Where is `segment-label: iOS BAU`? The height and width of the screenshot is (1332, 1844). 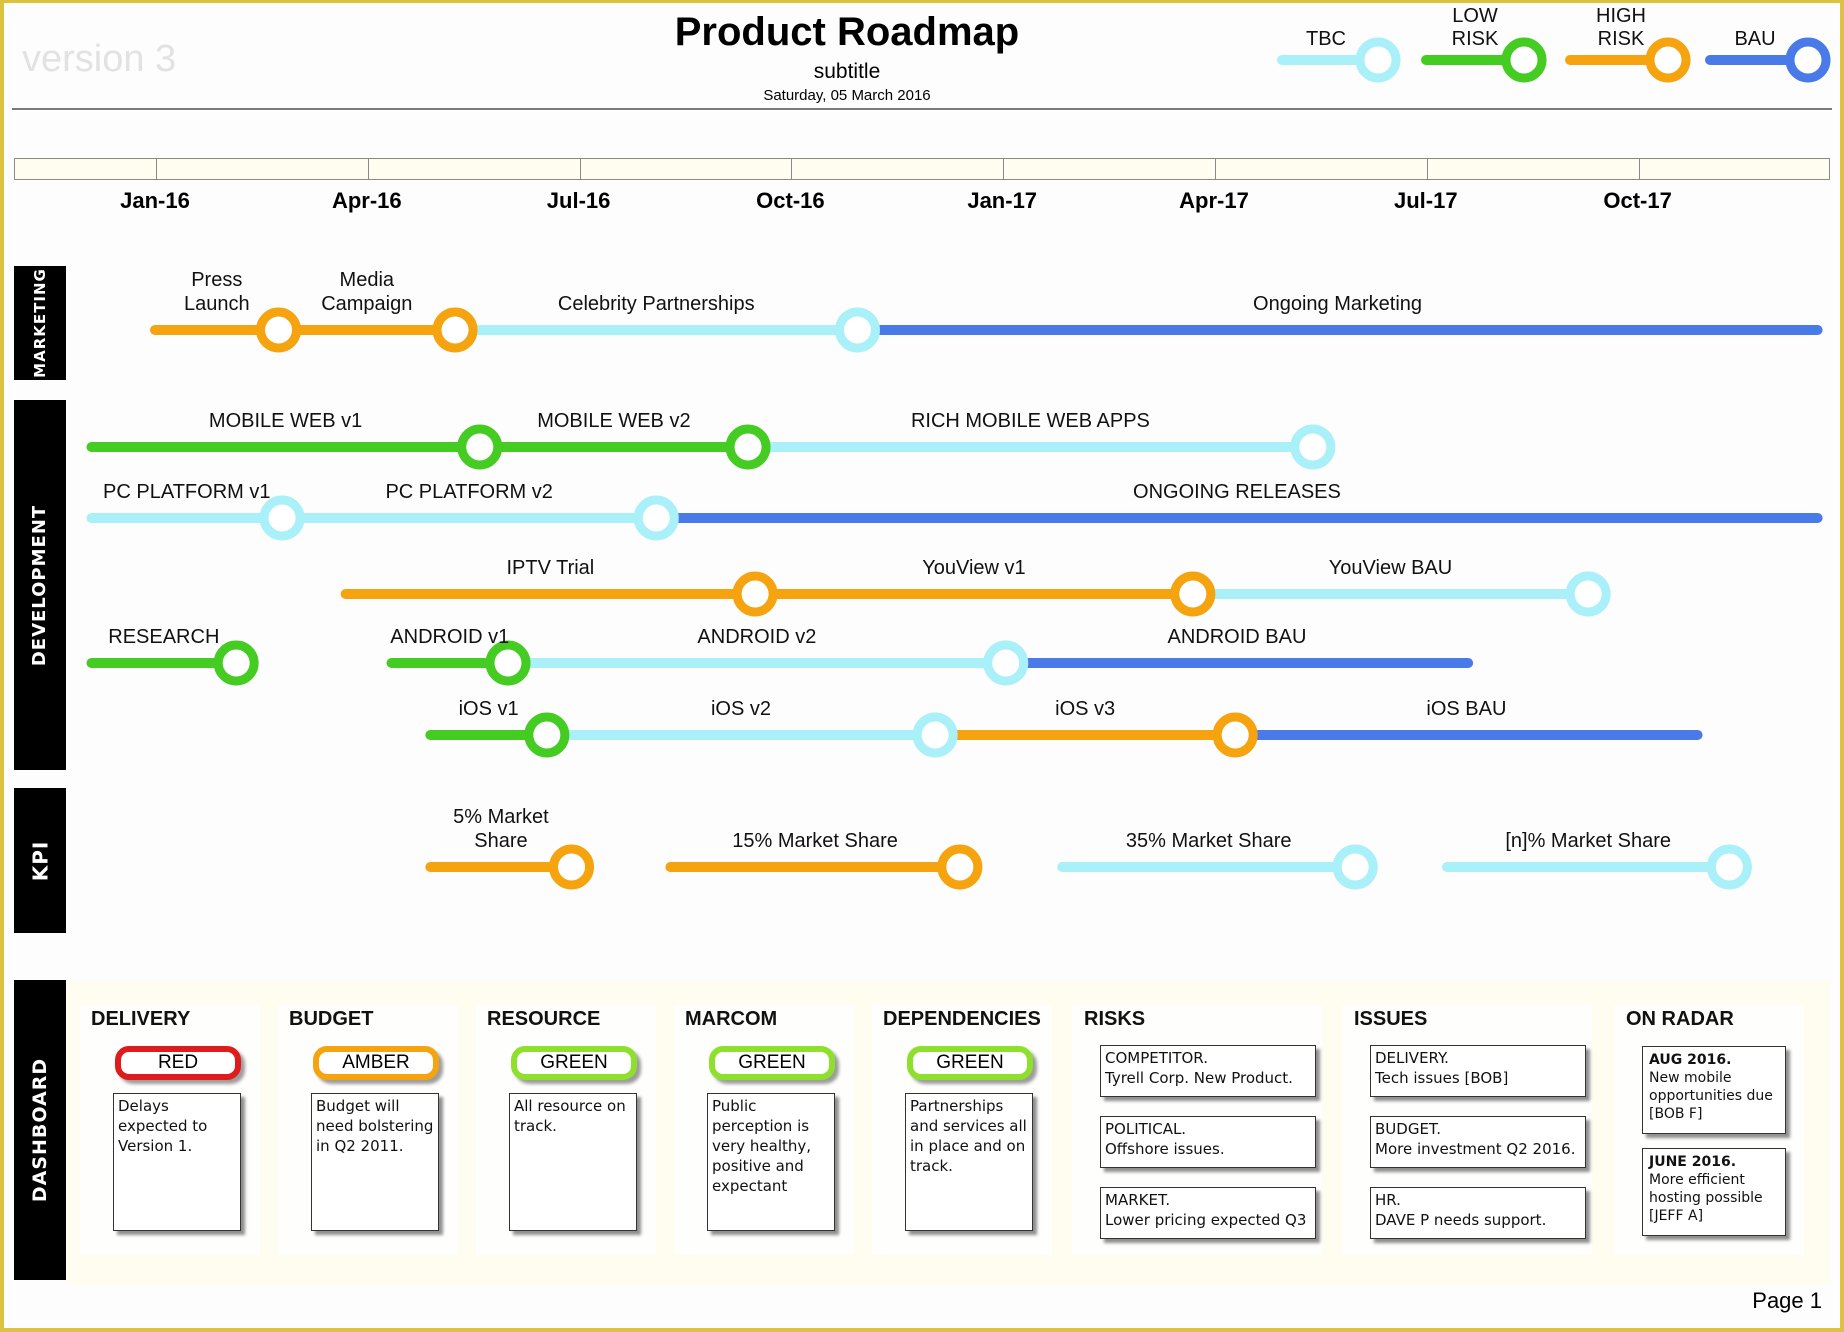
segment-label: iOS BAU is located at coordinates (1466, 709).